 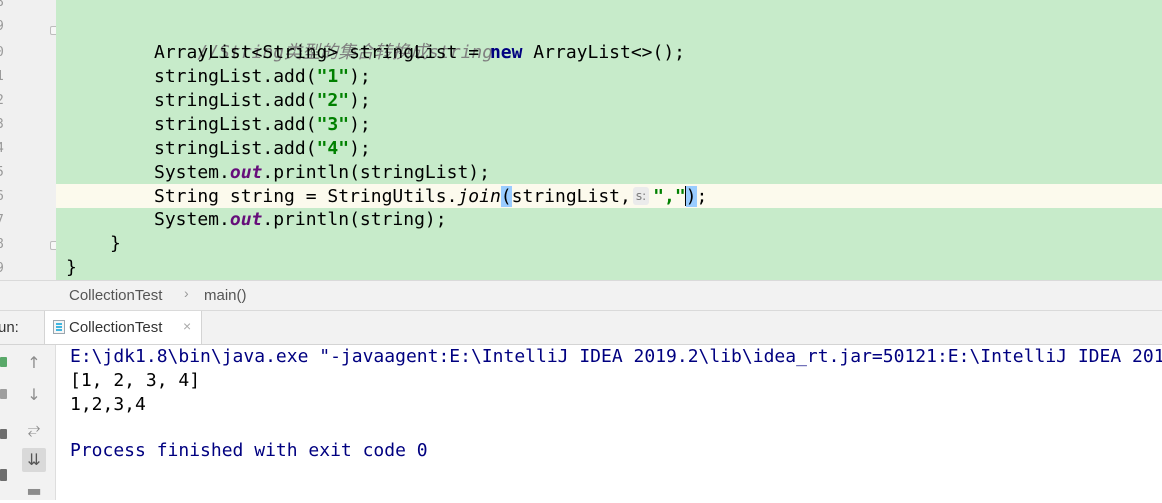 I want to click on line-number-gutter: 8 9 0 1 2 3 4 5 6 7 8 9, so click(x=28, y=140).